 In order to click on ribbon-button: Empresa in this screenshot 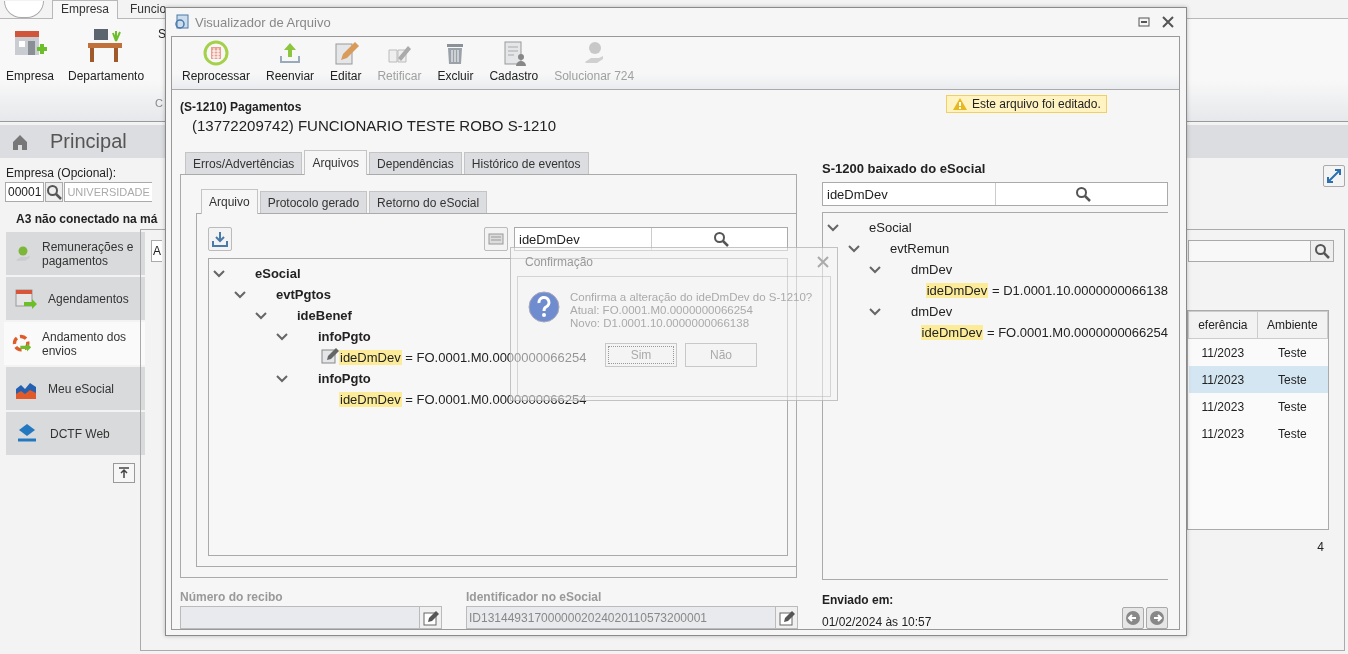, I will do `click(30, 62)`.